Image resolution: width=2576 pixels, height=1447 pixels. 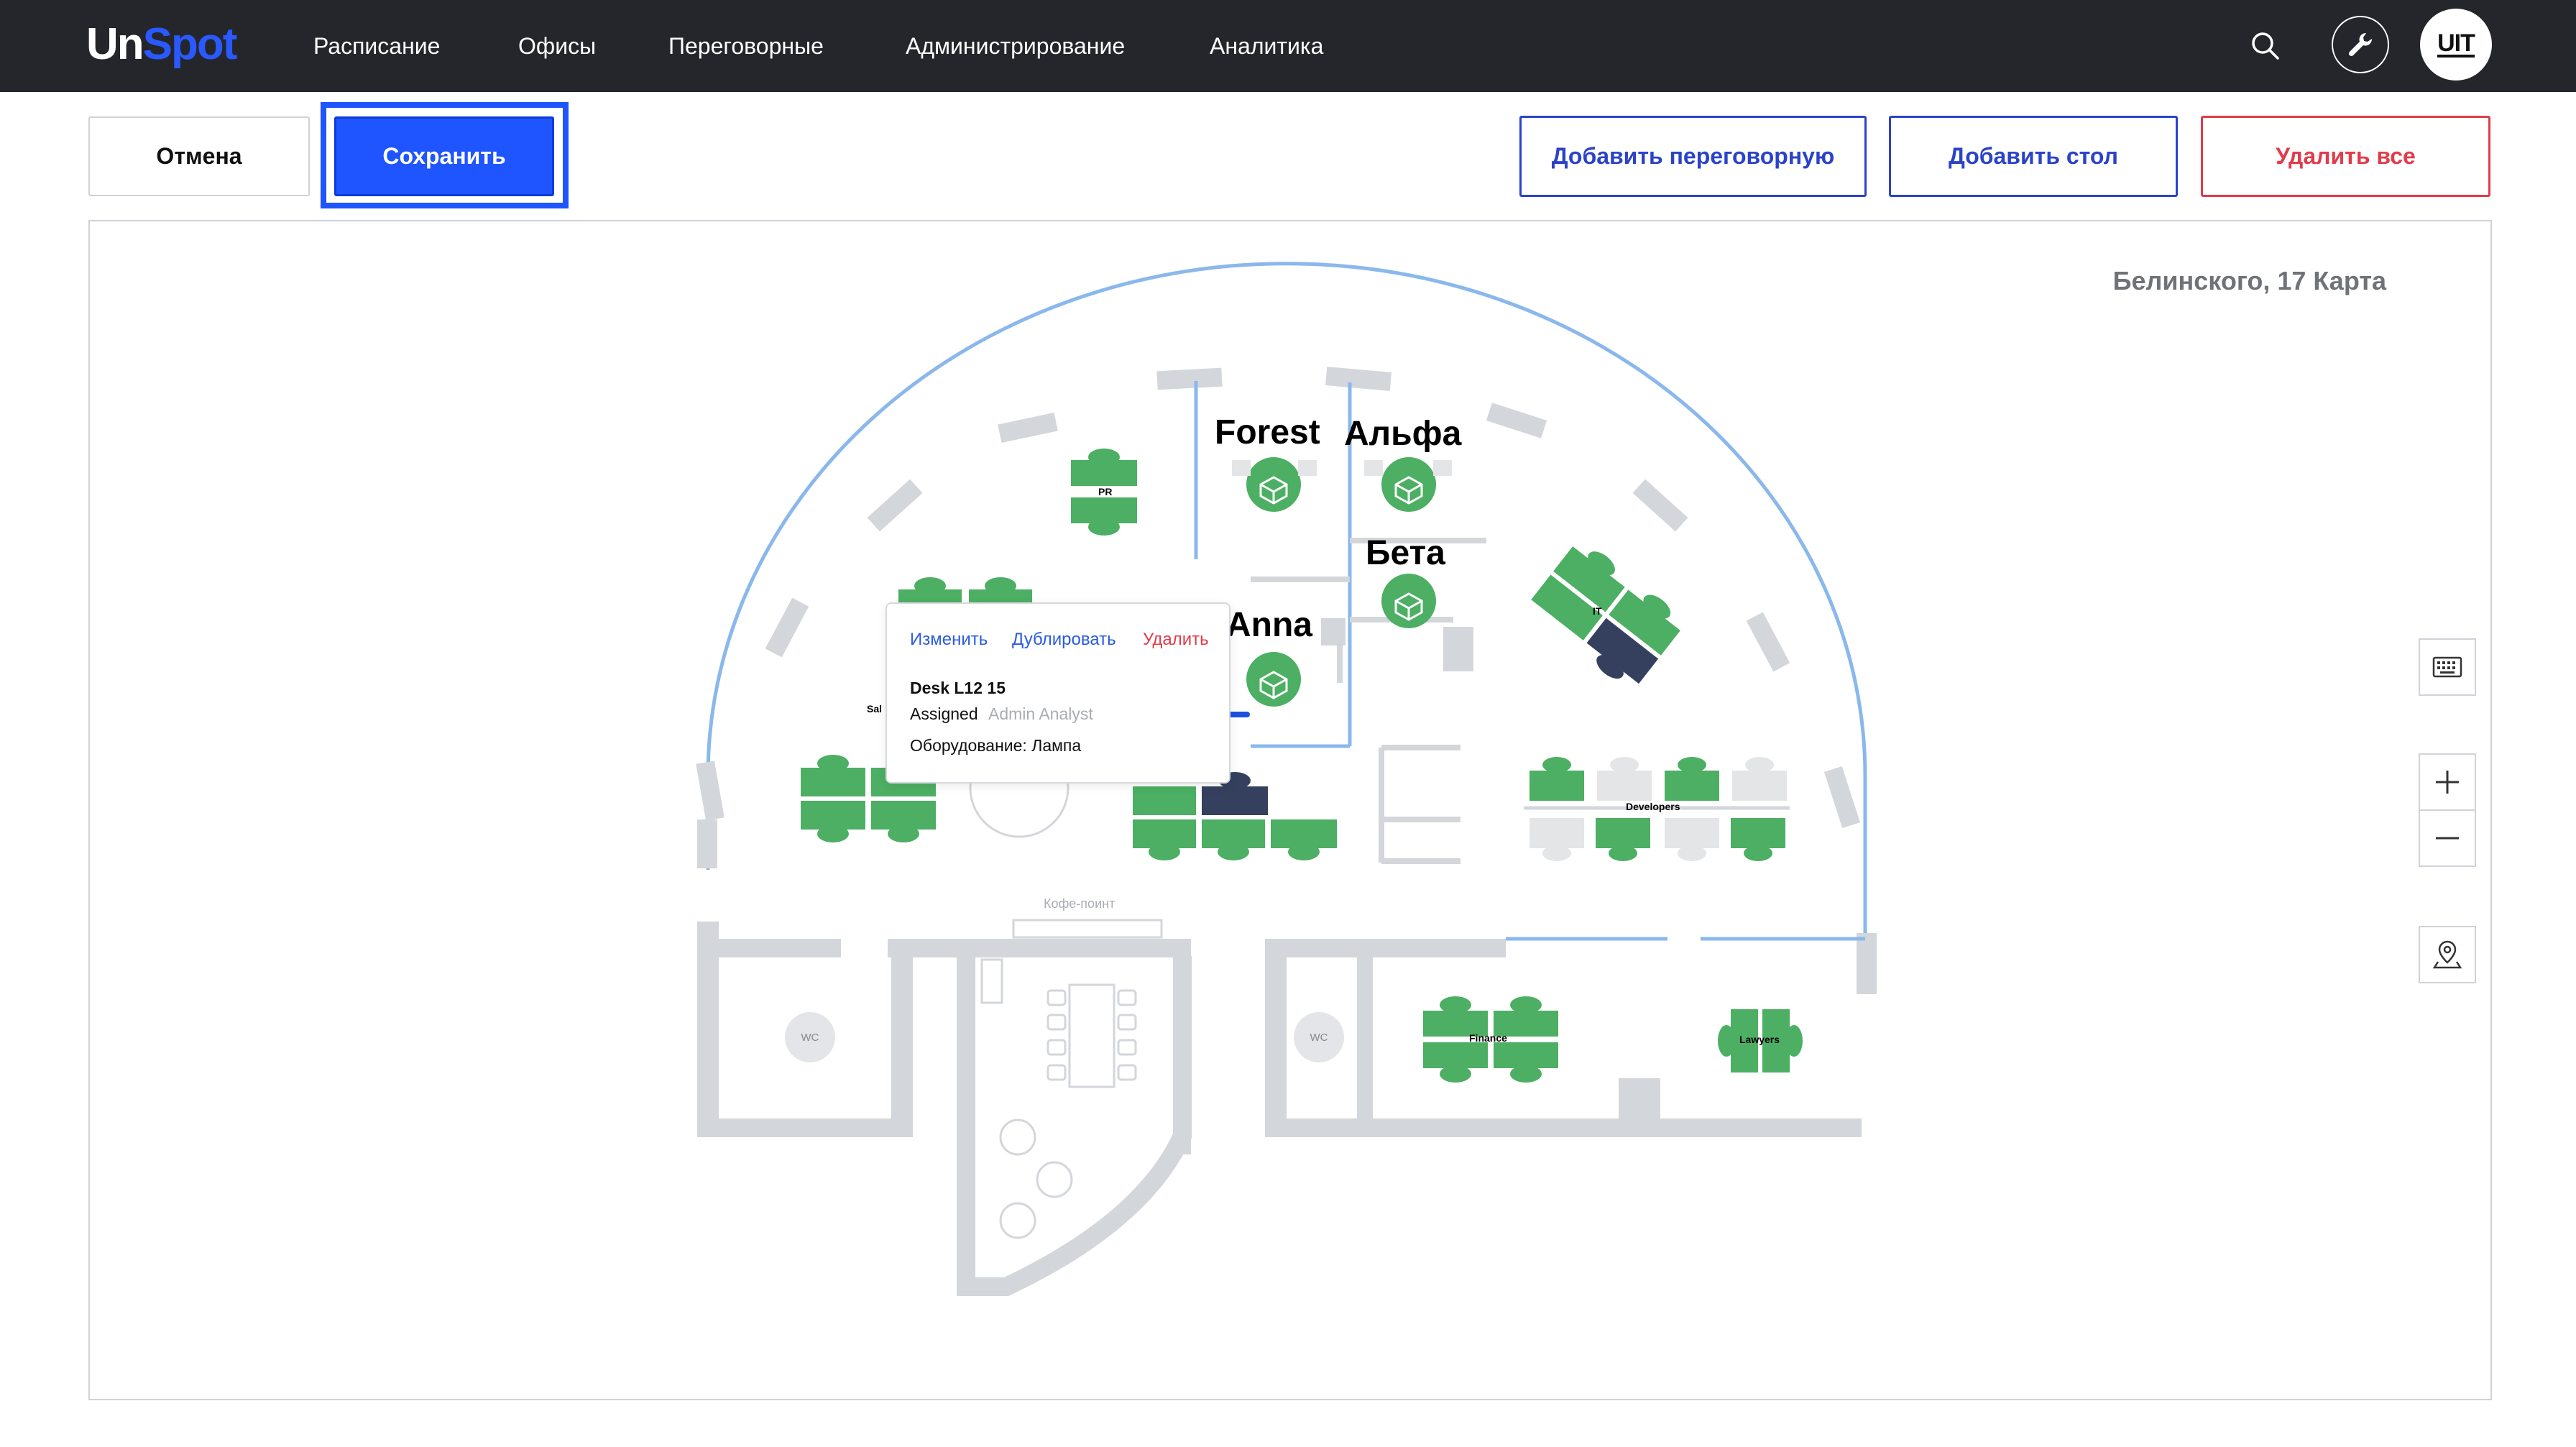 What do you see at coordinates (958, 688) in the screenshot?
I see `popover-desk-name: Desk L12 15` at bounding box center [958, 688].